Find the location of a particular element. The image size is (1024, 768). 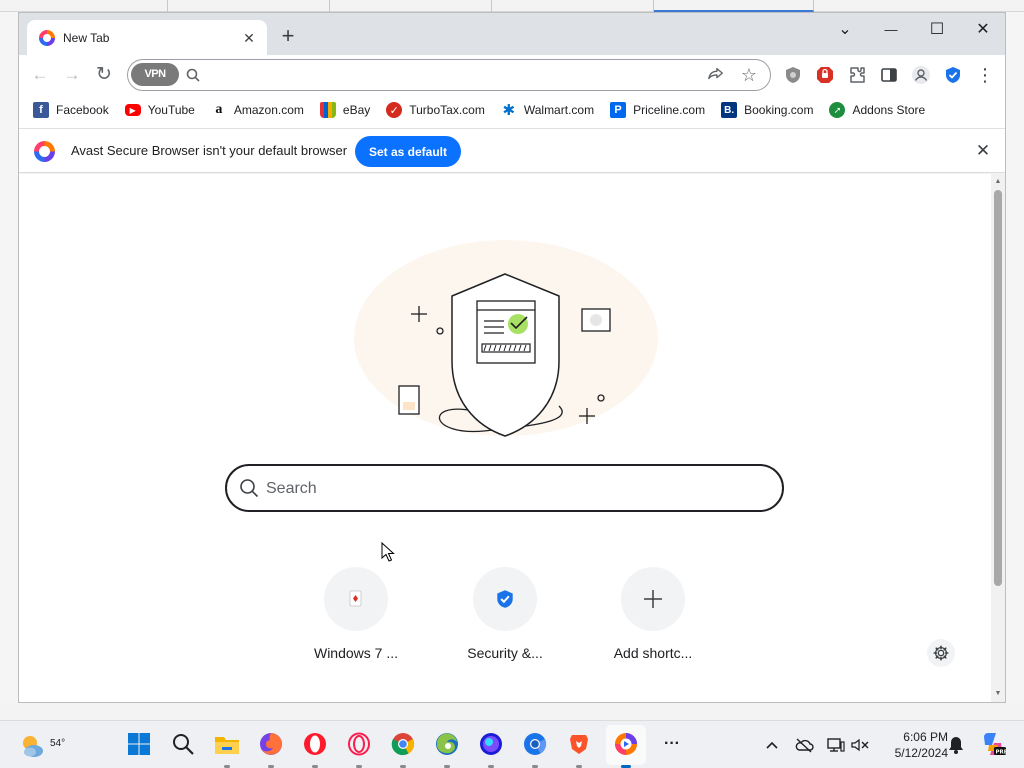

close-window-button: ✕ is located at coordinates (983, 30).